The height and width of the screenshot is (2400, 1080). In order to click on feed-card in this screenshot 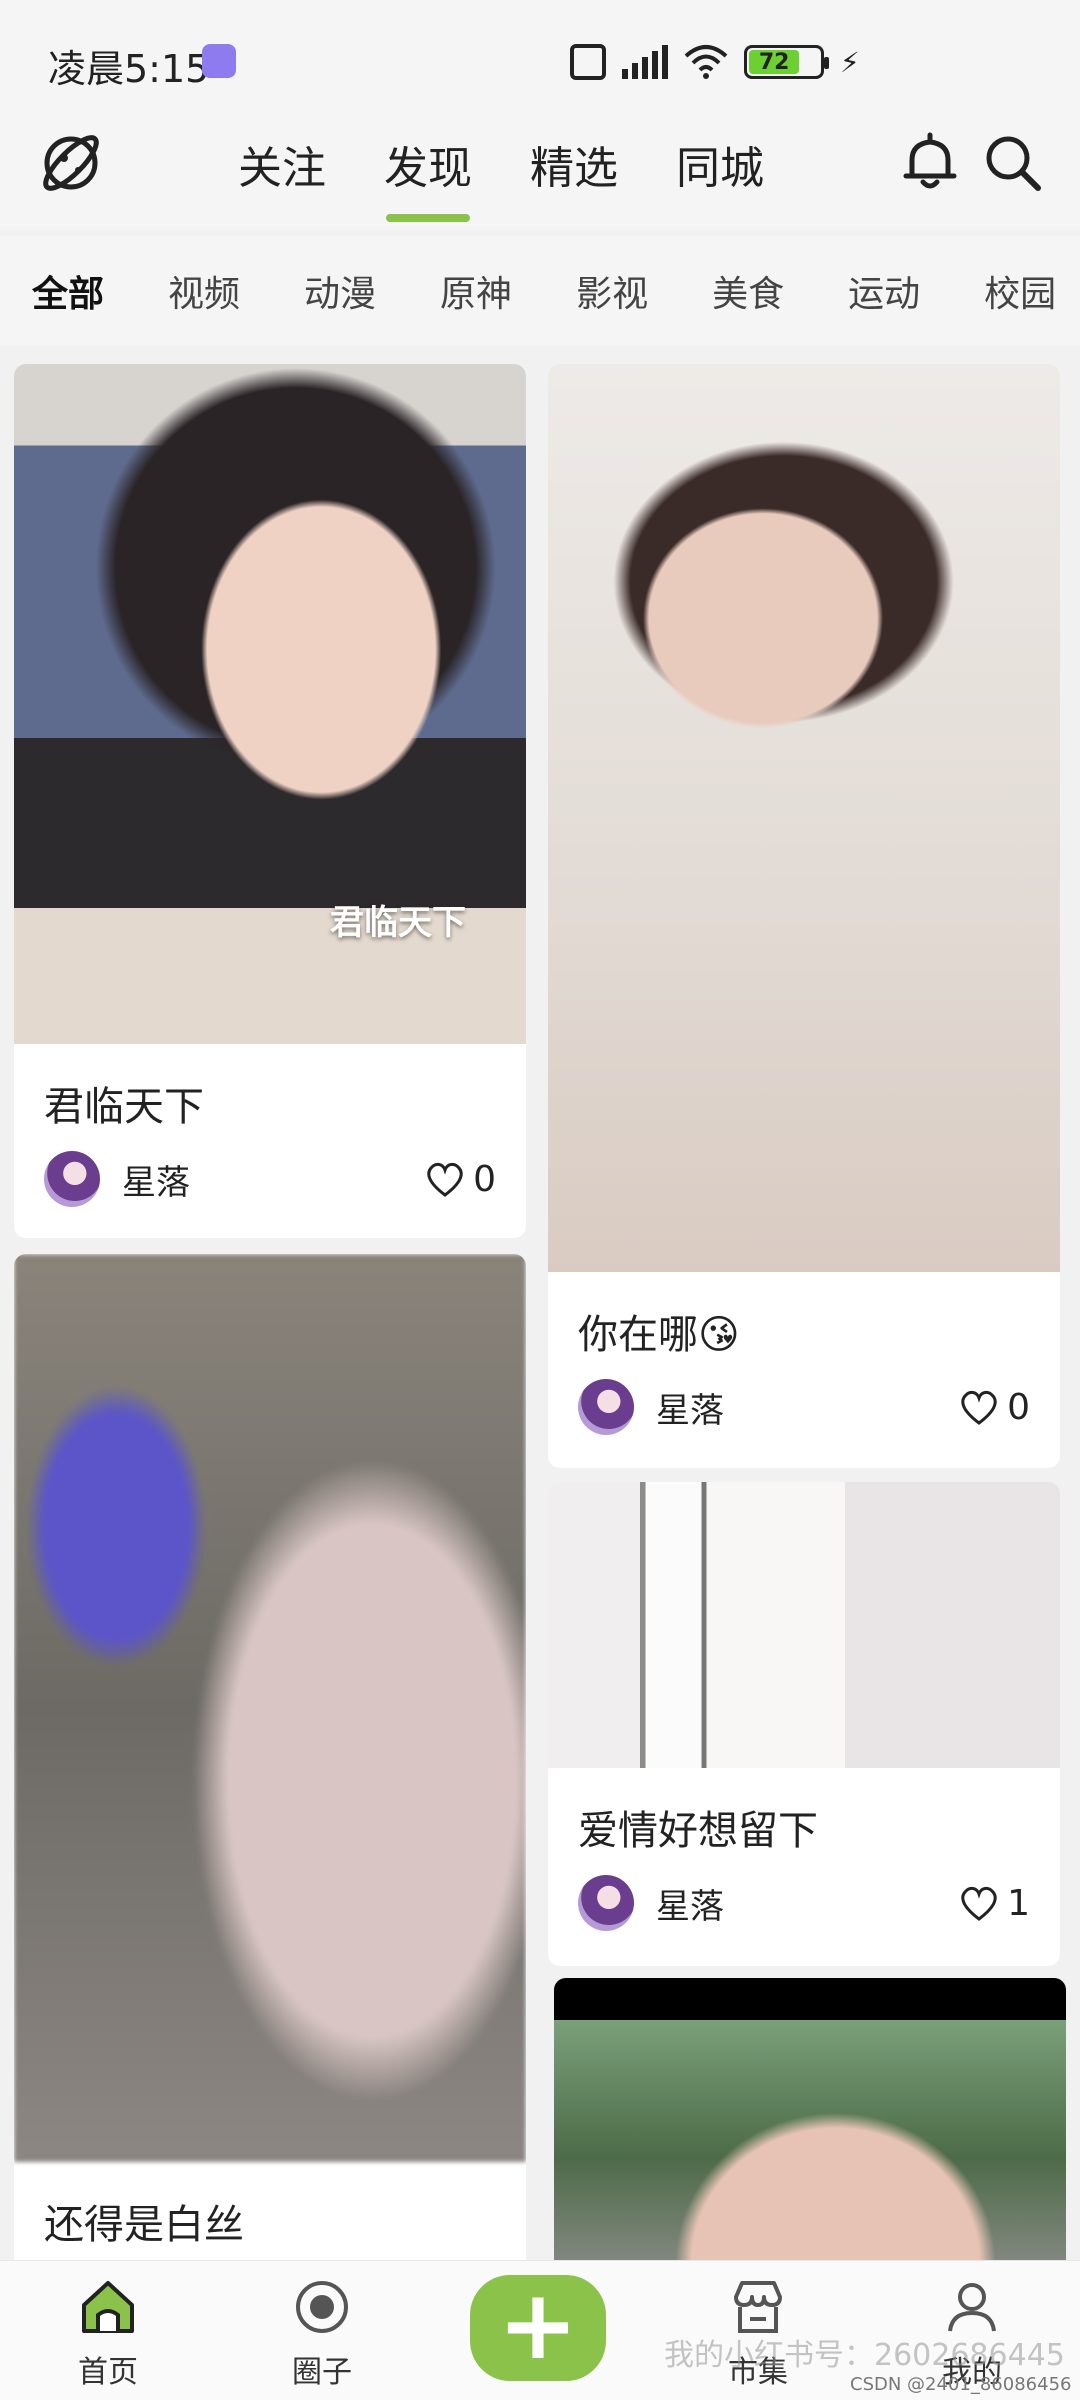, I will do `click(810, 2119)`.